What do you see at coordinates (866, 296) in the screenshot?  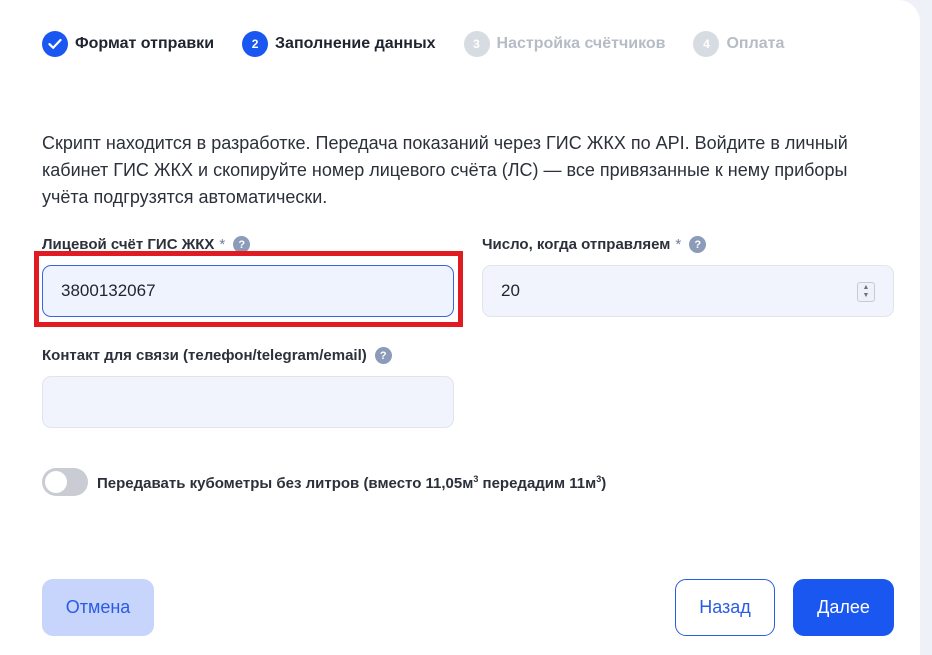 I see `spin-down-icon: ▼` at bounding box center [866, 296].